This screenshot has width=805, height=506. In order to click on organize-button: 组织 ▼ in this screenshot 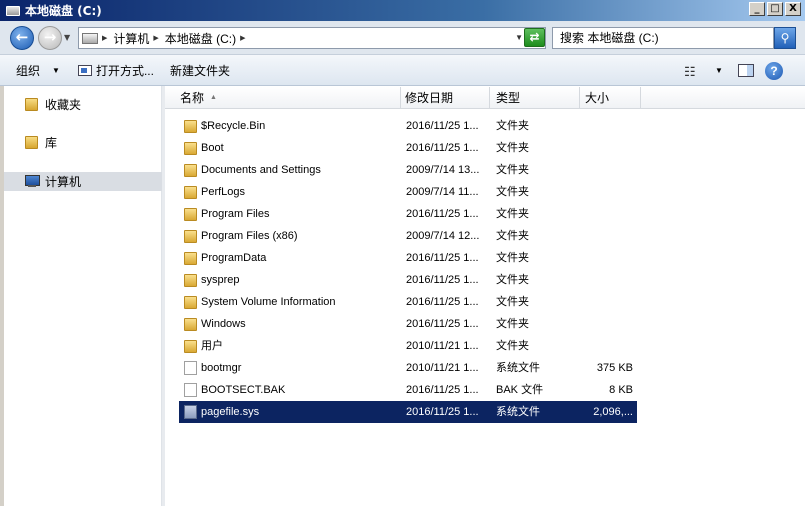, I will do `click(38, 70)`.